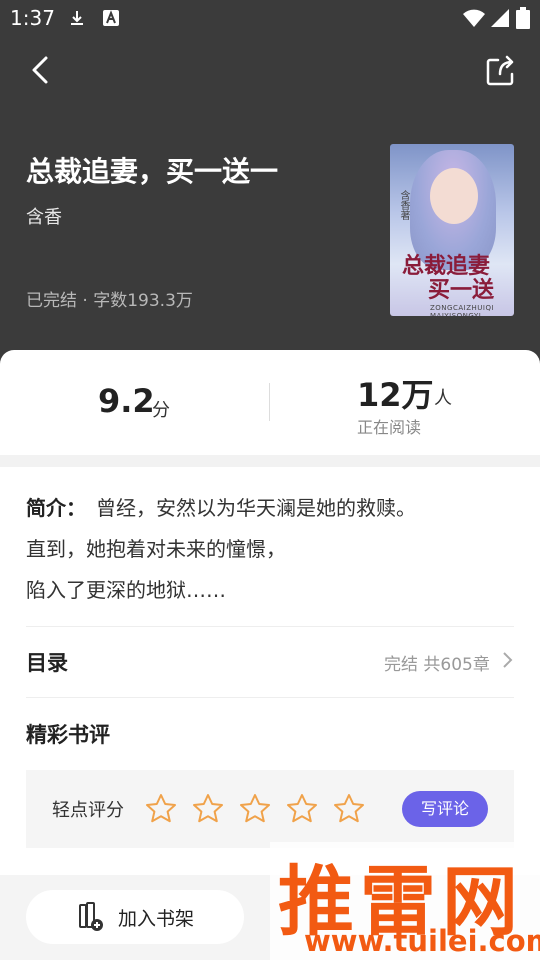 The width and height of the screenshot is (540, 960). Describe the element at coordinates (42, 70) in the screenshot. I see `back-icon` at that location.